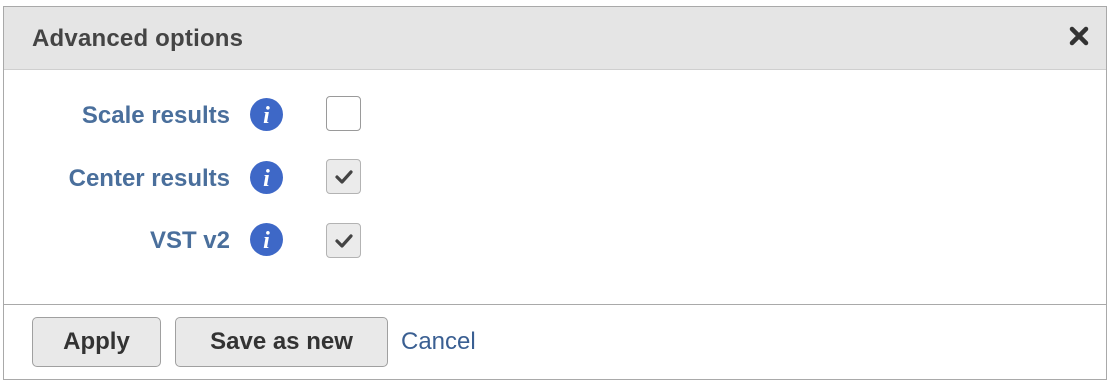 The image size is (1112, 384). Describe the element at coordinates (155, 115) in the screenshot. I see `option-label-scale-results: Scale results` at that location.